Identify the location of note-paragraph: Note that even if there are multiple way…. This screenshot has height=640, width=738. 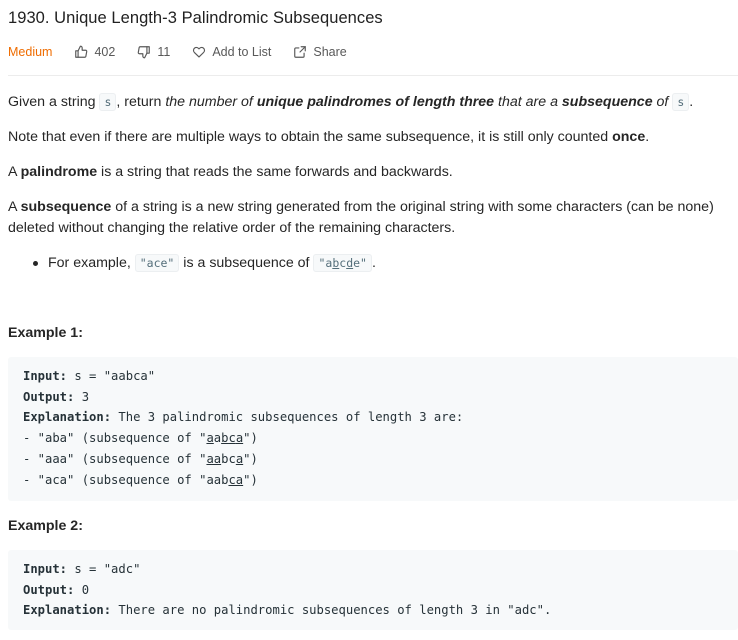
(328, 137).